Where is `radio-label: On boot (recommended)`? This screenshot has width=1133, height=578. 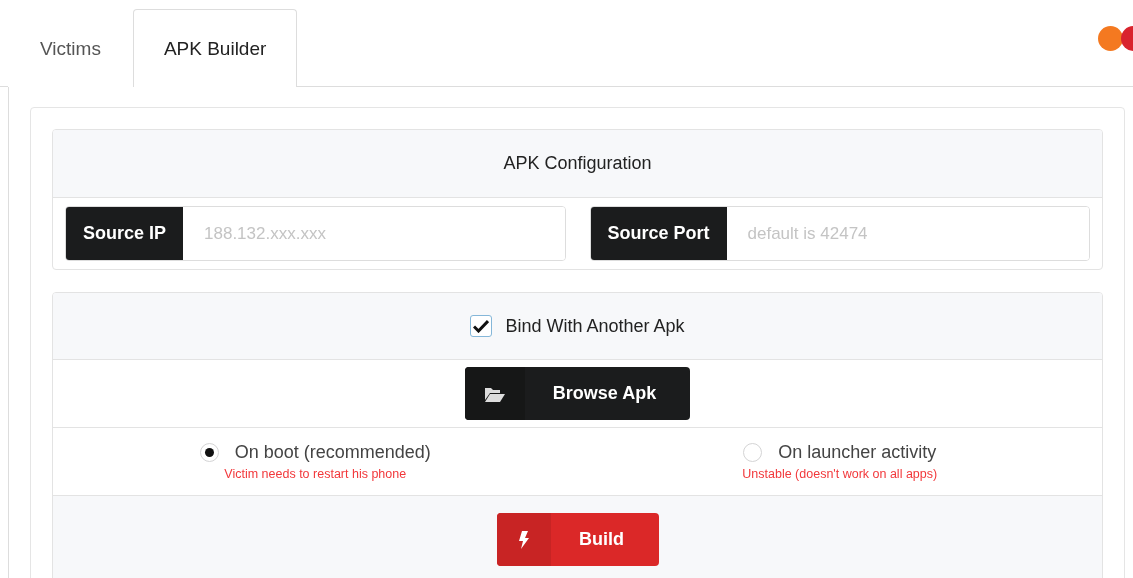
radio-label: On boot (recommended) is located at coordinates (332, 452).